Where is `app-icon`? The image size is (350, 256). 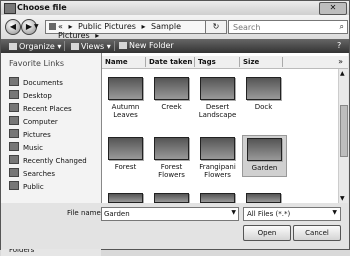
app-icon is located at coordinates (10, 8).